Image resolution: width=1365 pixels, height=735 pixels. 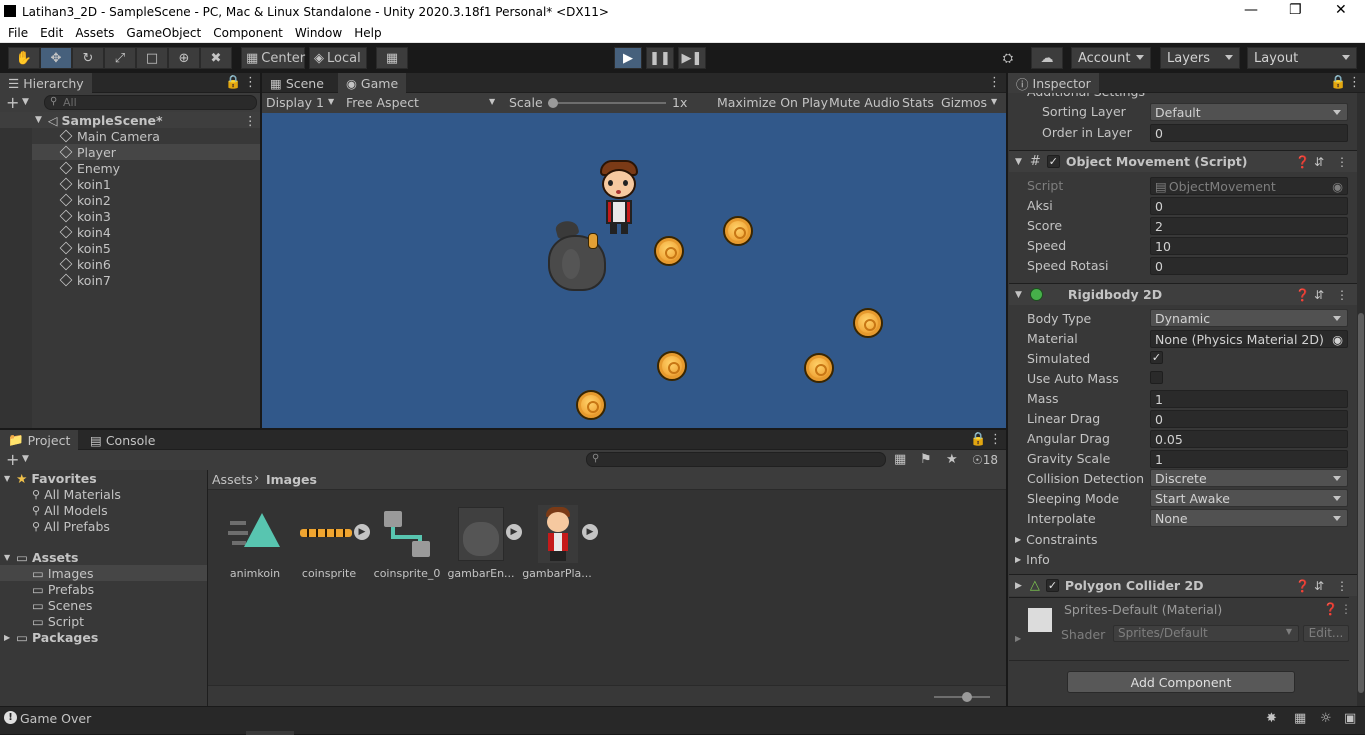 I want to click on minimize-icon: —, so click(x=1251, y=10).